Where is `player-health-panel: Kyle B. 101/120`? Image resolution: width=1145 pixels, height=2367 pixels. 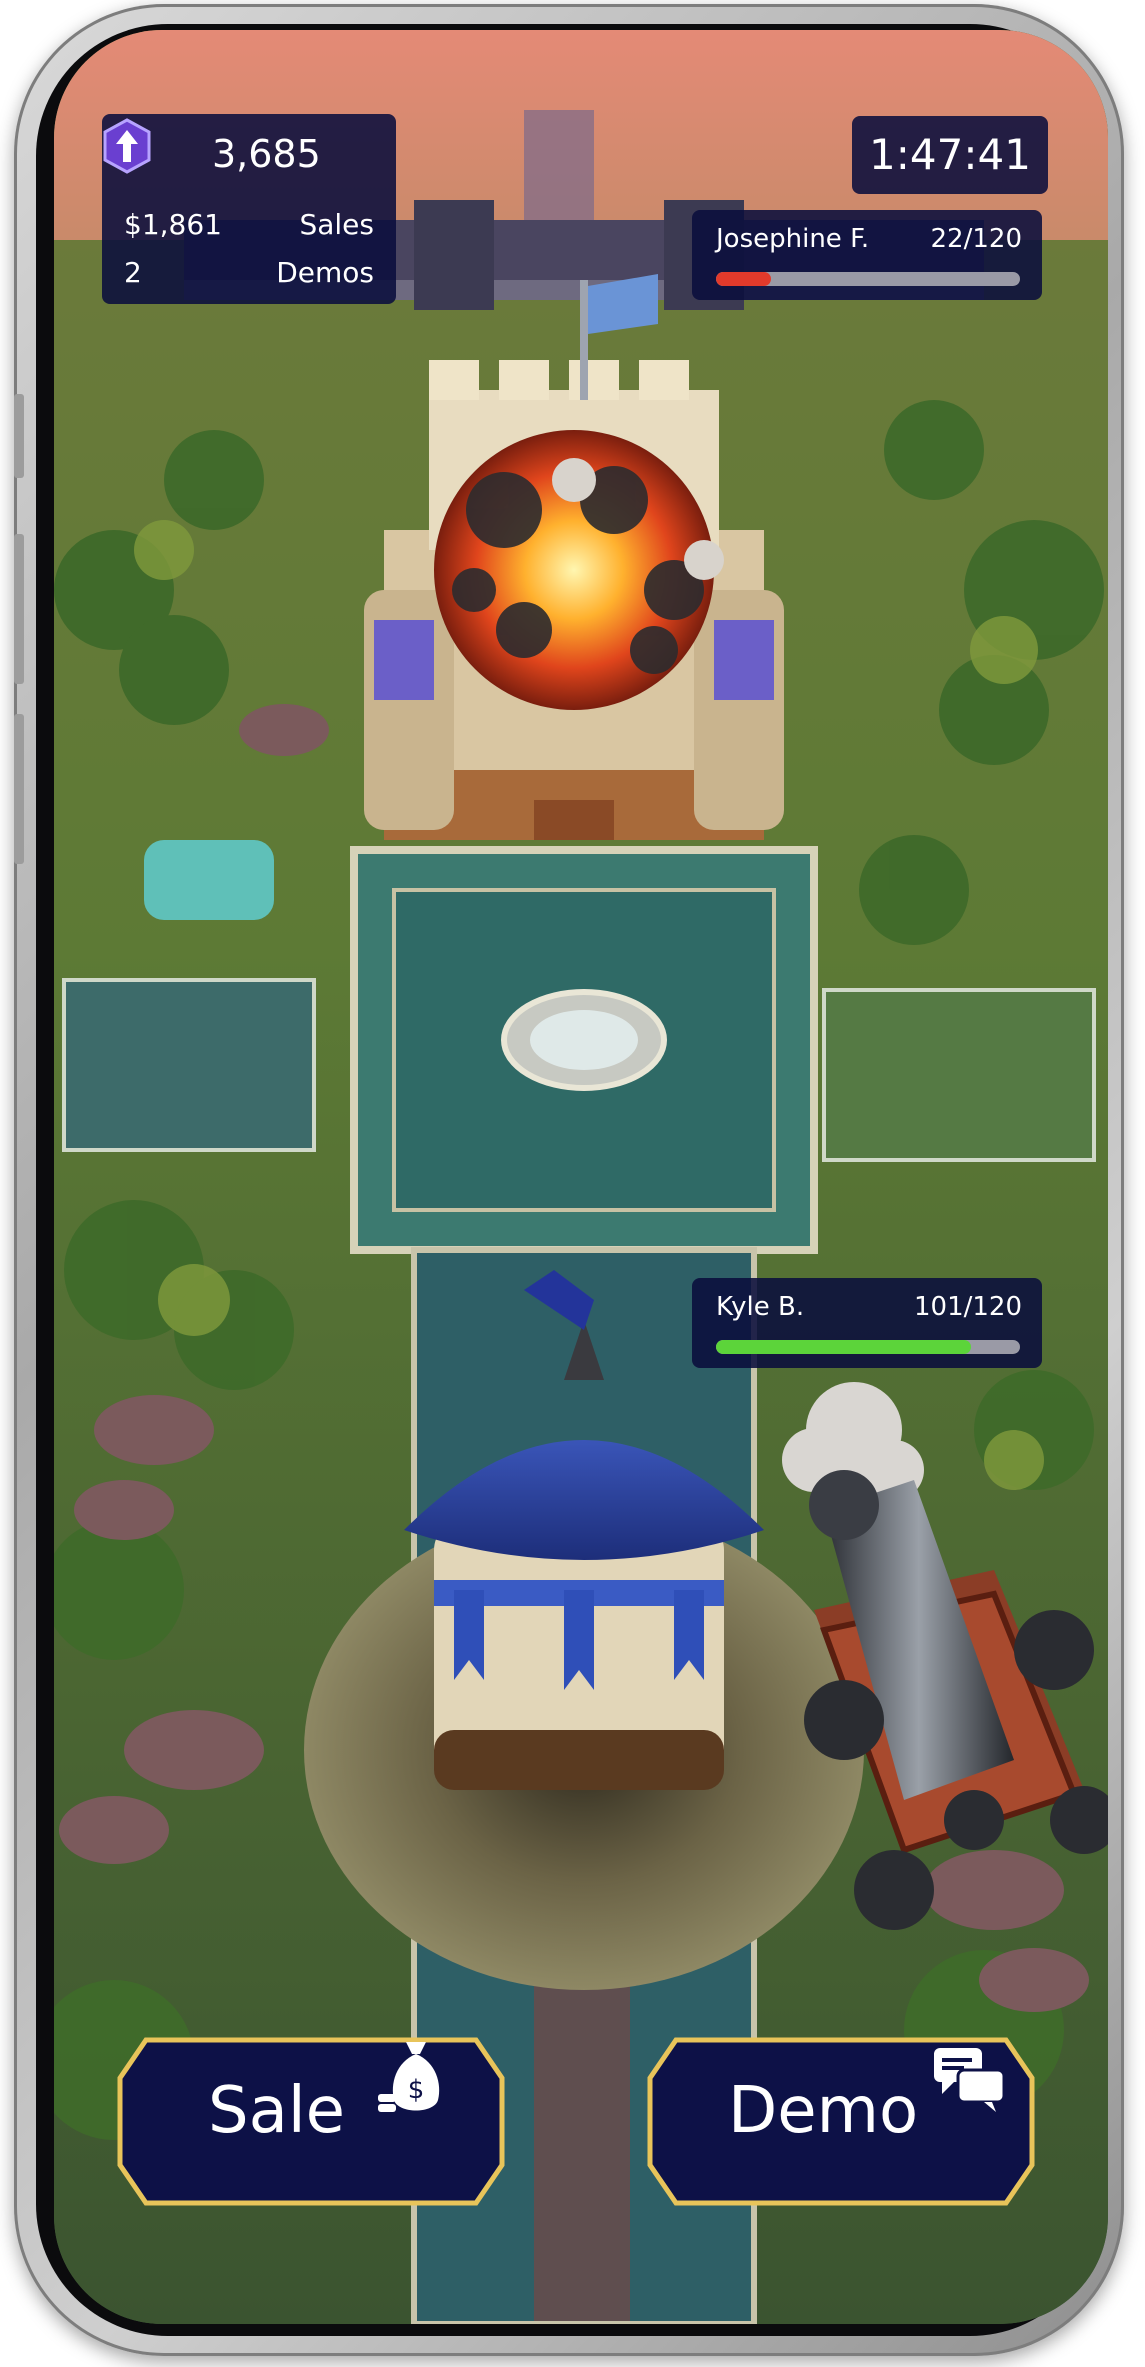 player-health-panel: Kyle B. 101/120 is located at coordinates (867, 1323).